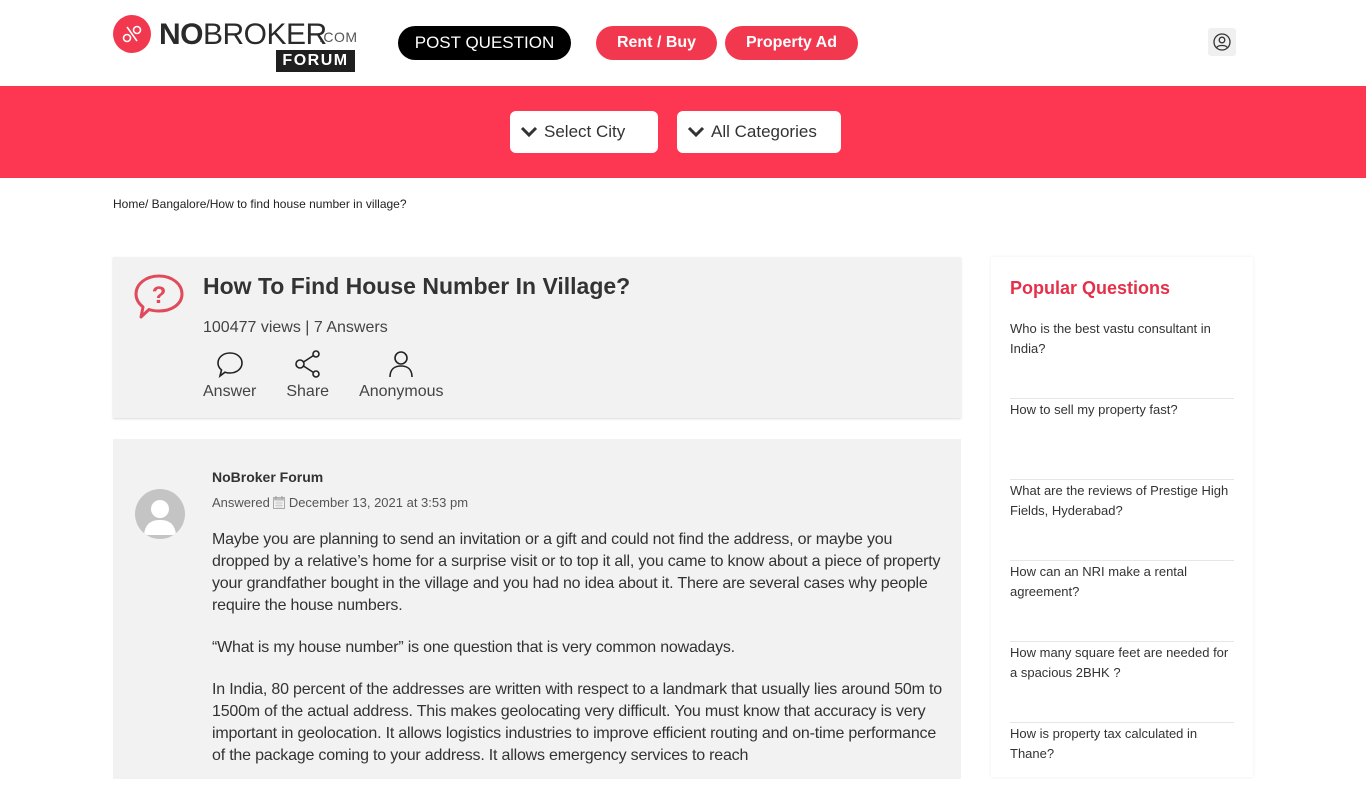 This screenshot has width=1366, height=804. What do you see at coordinates (338, 375) in the screenshot?
I see `question-actions: Answer Share Anonymous` at bounding box center [338, 375].